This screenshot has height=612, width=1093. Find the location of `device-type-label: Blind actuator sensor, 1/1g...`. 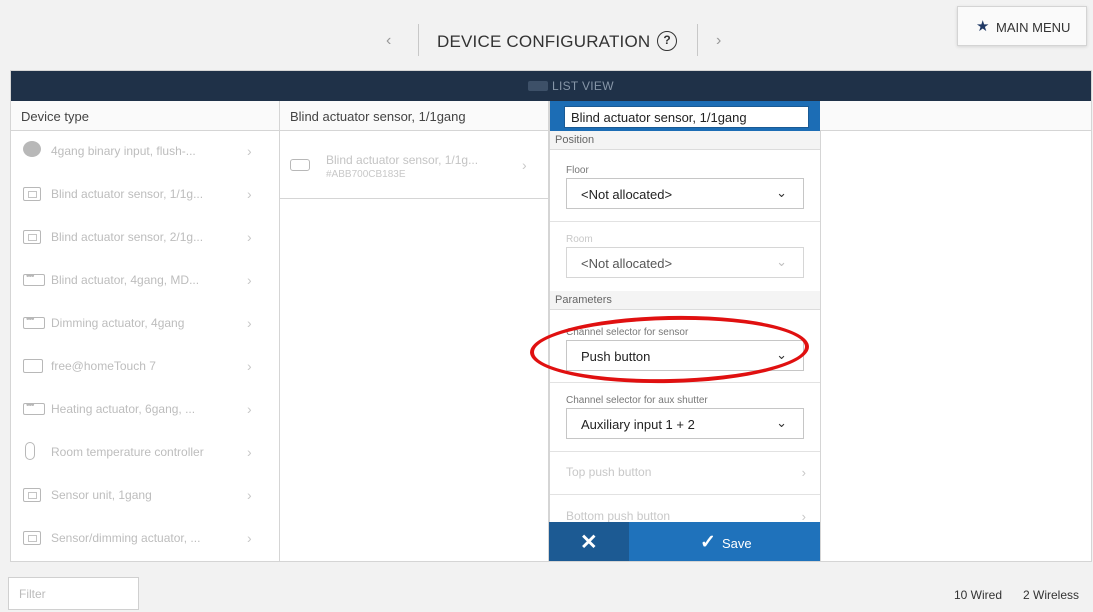

device-type-label: Blind actuator sensor, 1/1g... is located at coordinates (127, 194).